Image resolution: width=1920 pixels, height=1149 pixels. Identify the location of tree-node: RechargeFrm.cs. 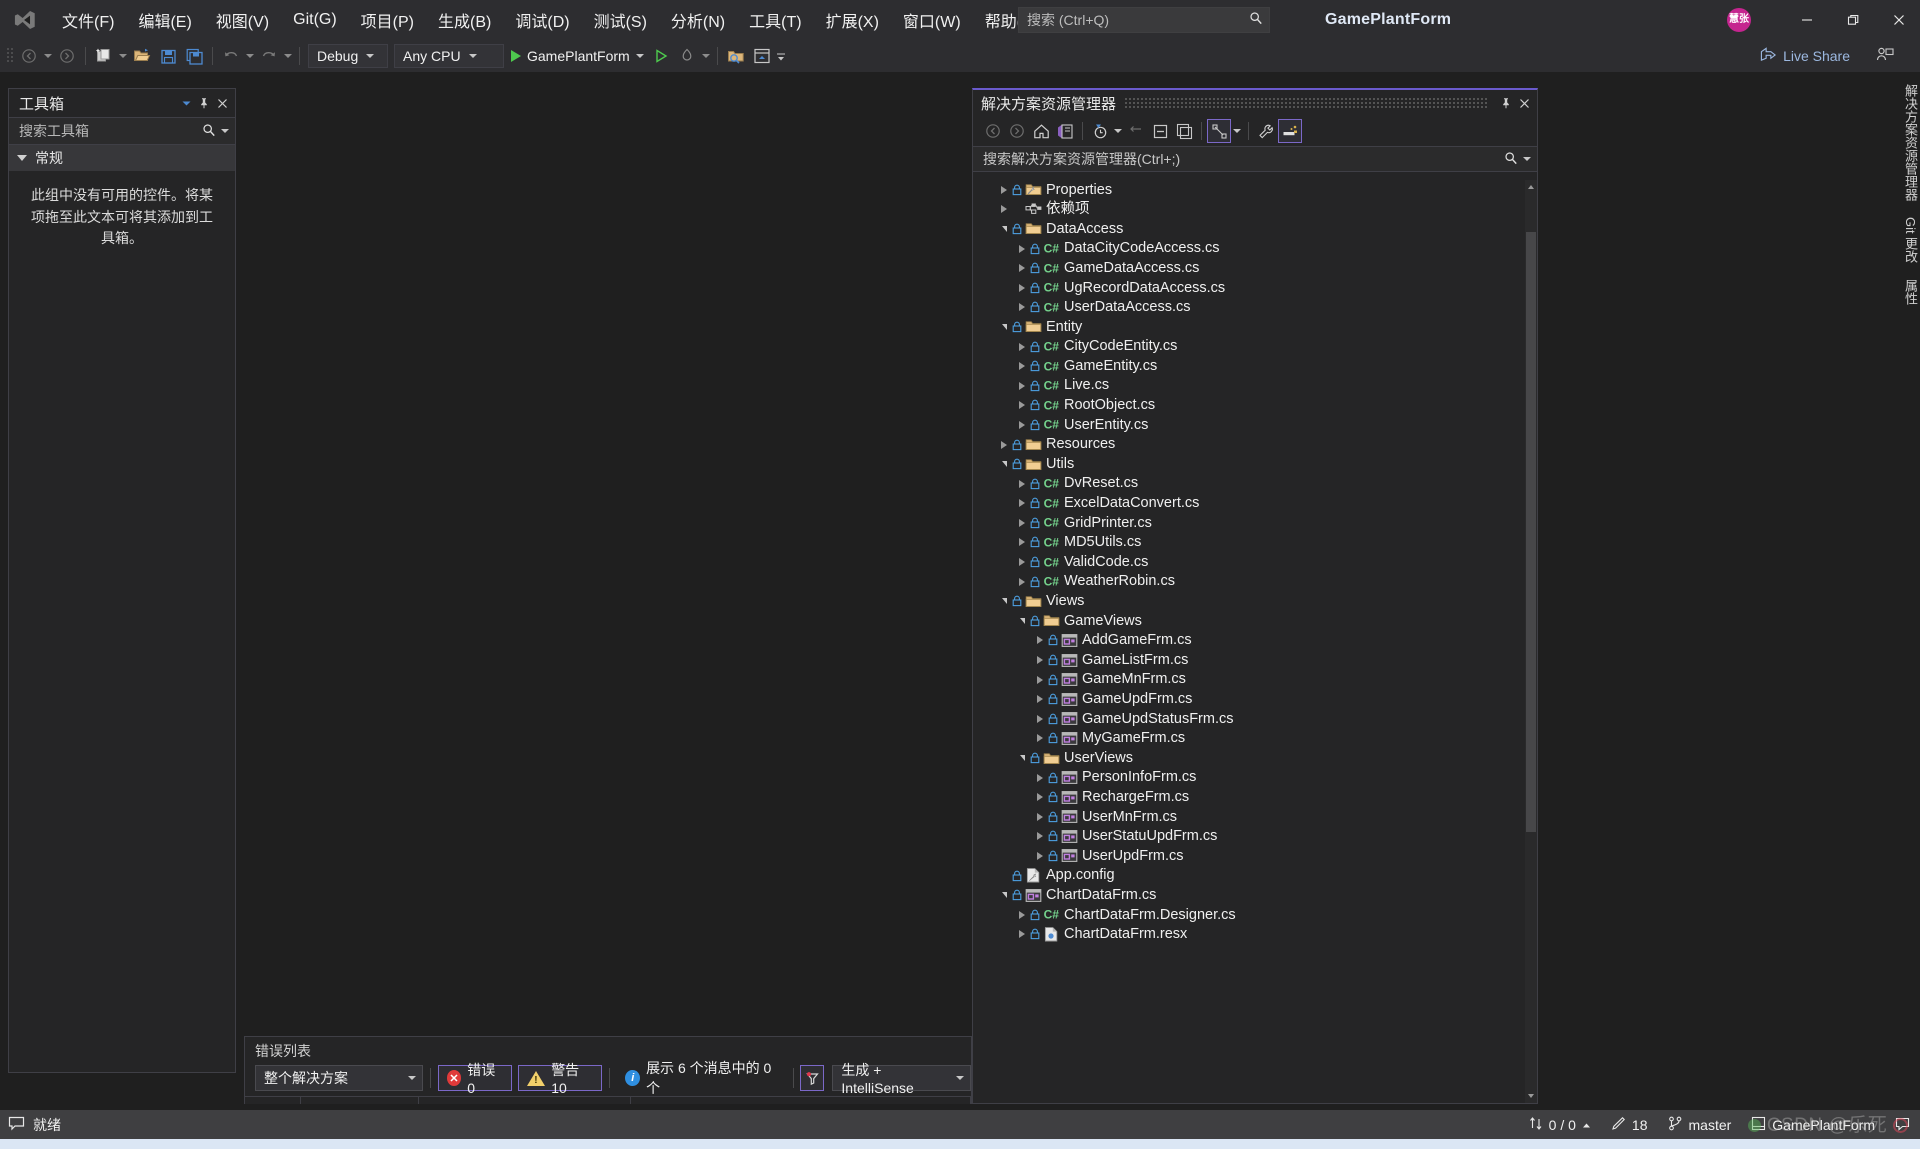
(1249, 797).